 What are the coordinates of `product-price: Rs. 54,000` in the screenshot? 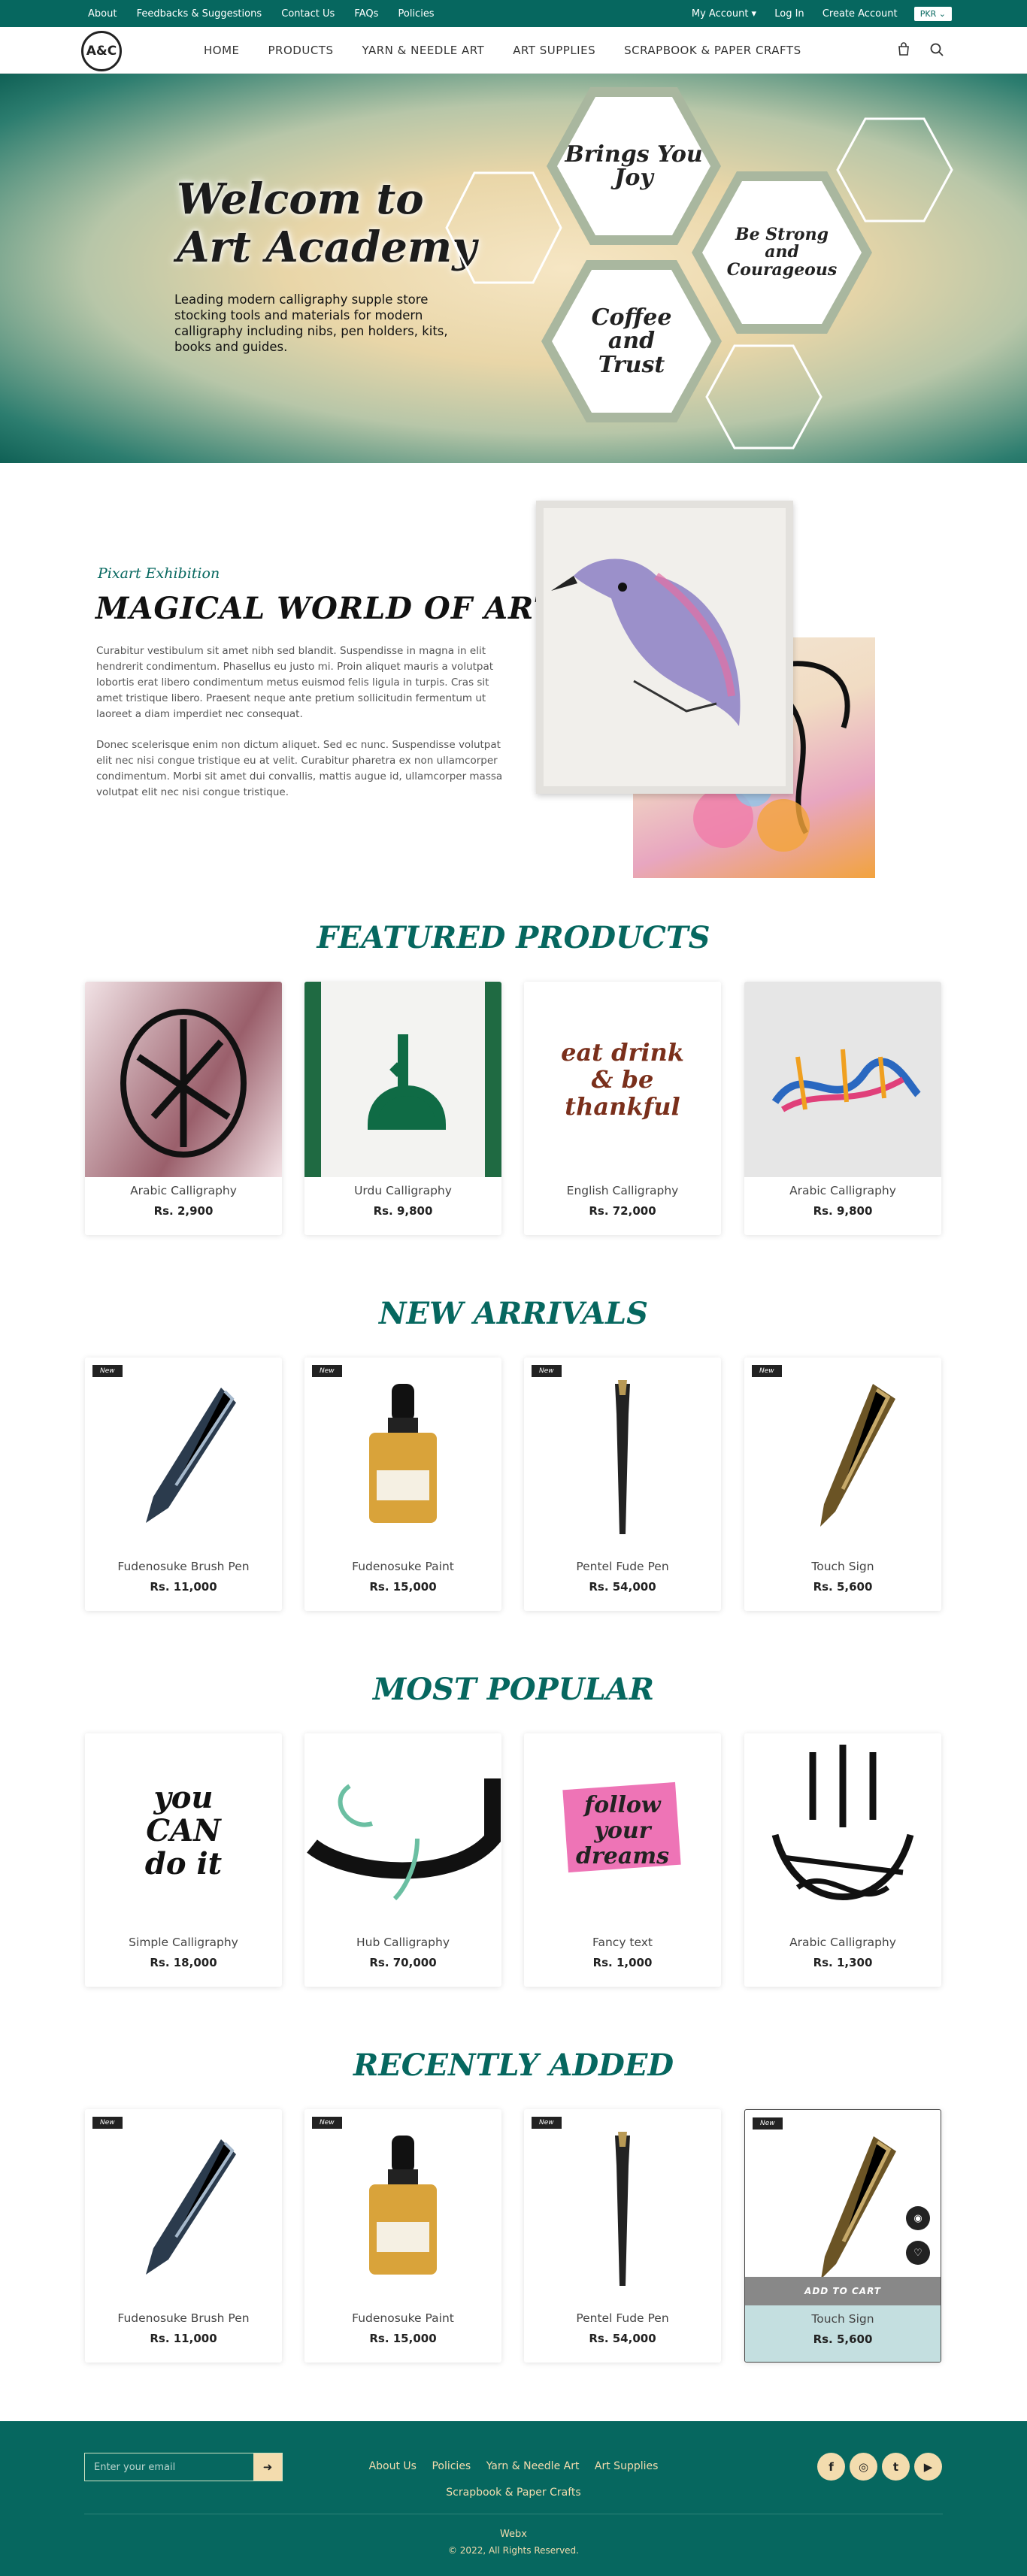 It's located at (622, 1587).